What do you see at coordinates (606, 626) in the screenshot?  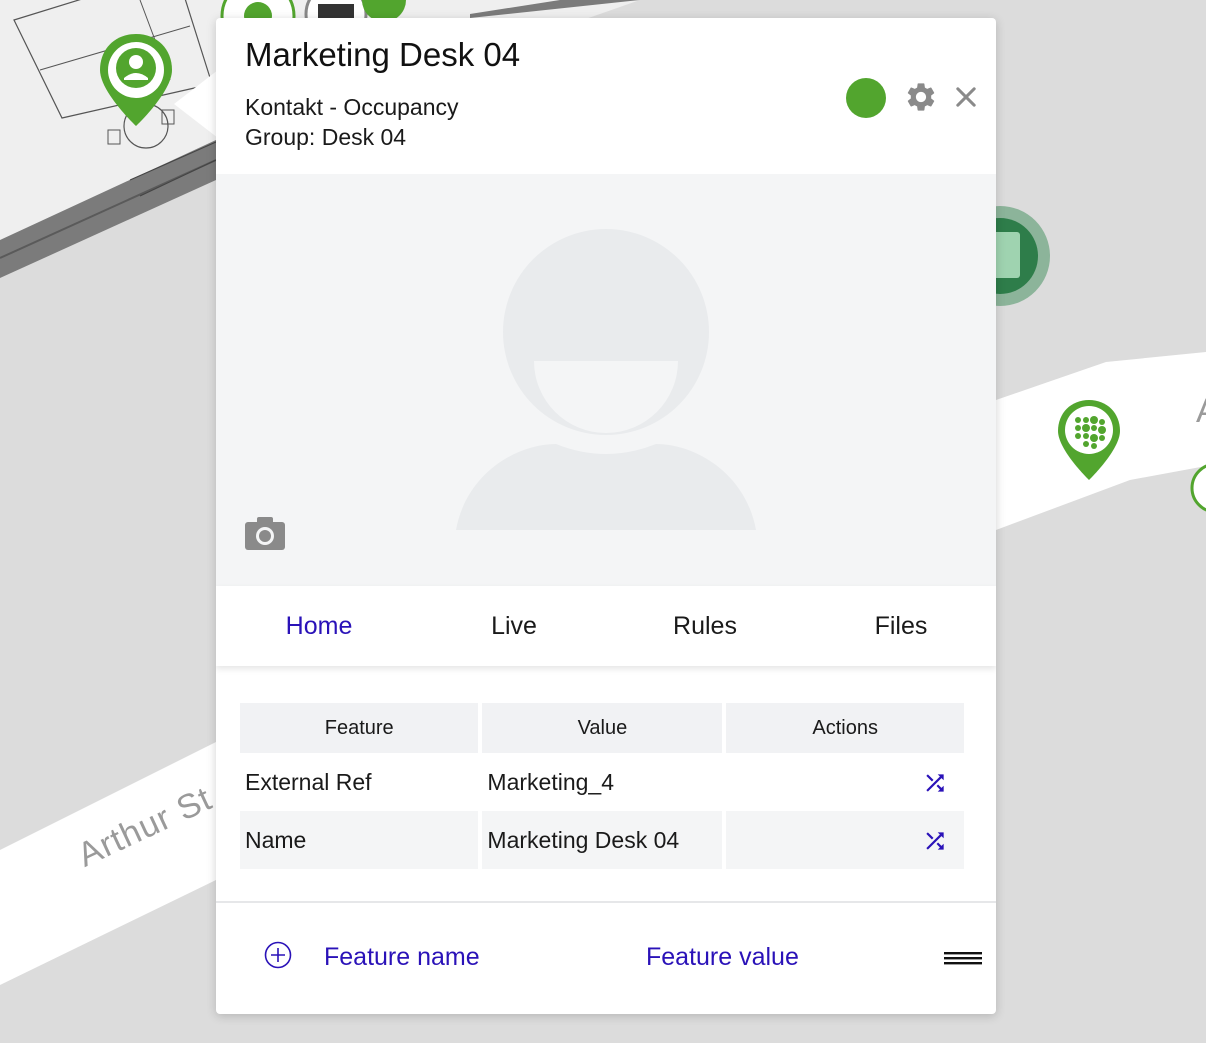 I see `tab-bar: Home Live Rules Files` at bounding box center [606, 626].